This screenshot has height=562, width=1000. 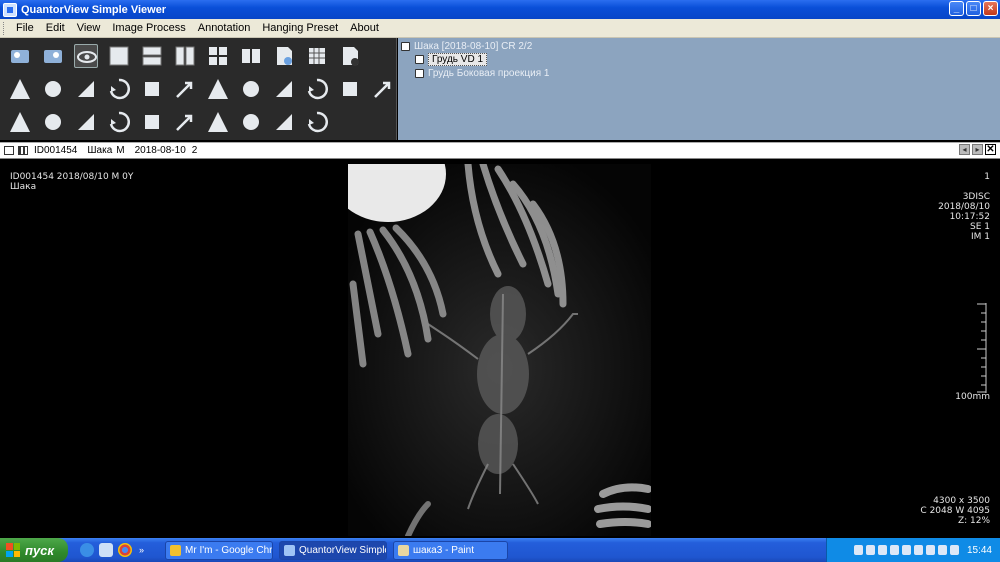 I want to click on rotate-90-left-icon-glyph, so click(x=152, y=122).